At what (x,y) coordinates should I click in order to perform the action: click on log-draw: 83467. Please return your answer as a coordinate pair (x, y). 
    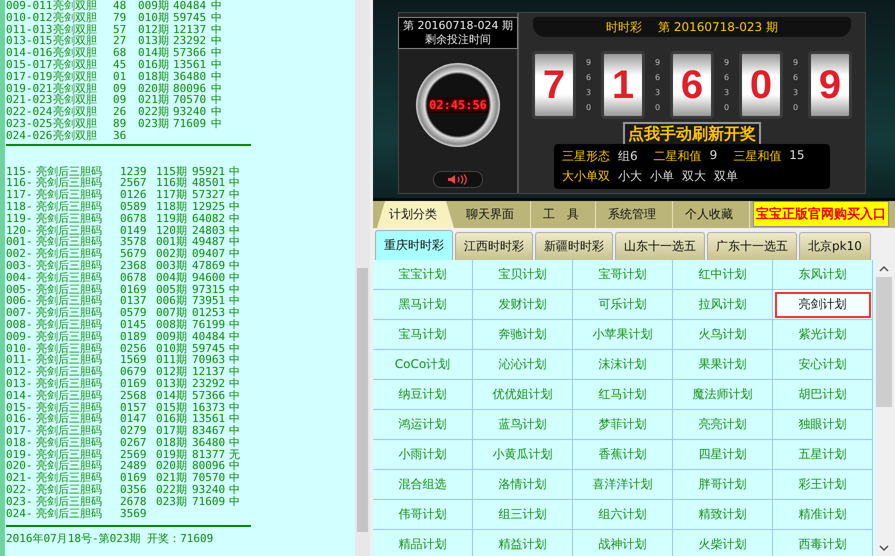
    Looking at the image, I should click on (209, 431).